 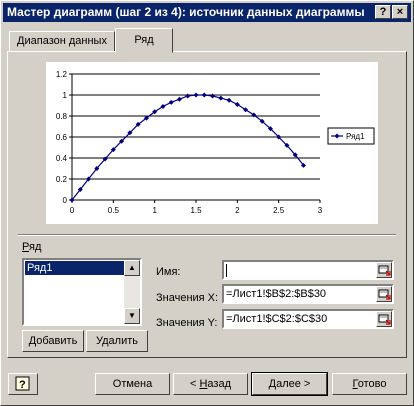 What do you see at coordinates (279, 210) in the screenshot?
I see `x-tick-label: 2.5` at bounding box center [279, 210].